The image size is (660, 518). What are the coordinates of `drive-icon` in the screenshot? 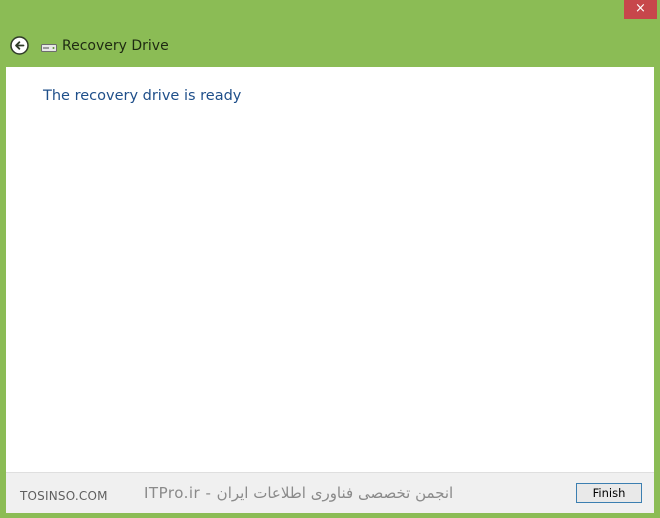 It's located at (49, 48).